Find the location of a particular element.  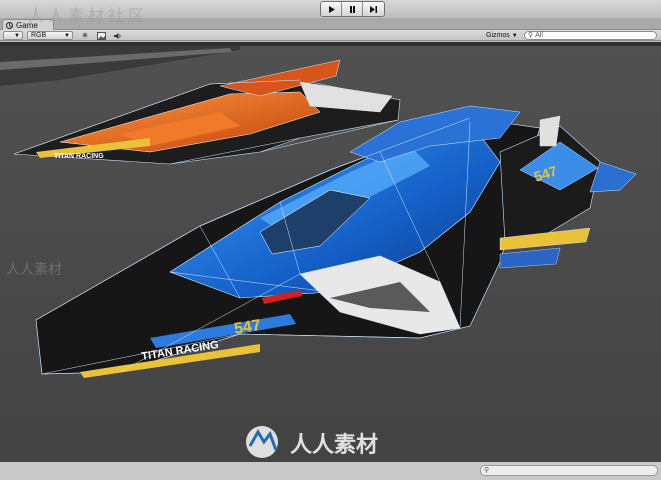

pause-button is located at coordinates (352, 9).